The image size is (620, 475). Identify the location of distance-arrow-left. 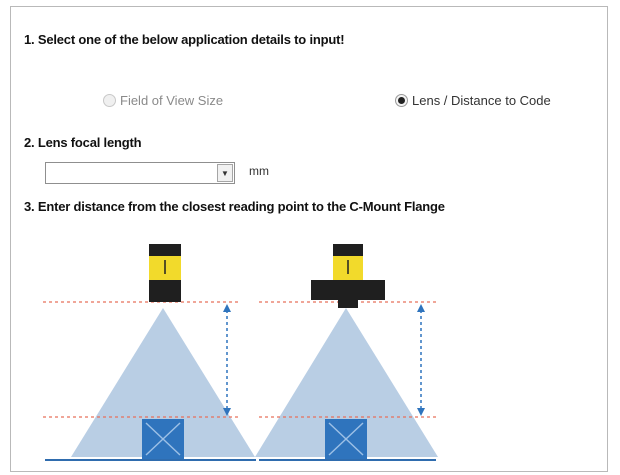
(227, 360).